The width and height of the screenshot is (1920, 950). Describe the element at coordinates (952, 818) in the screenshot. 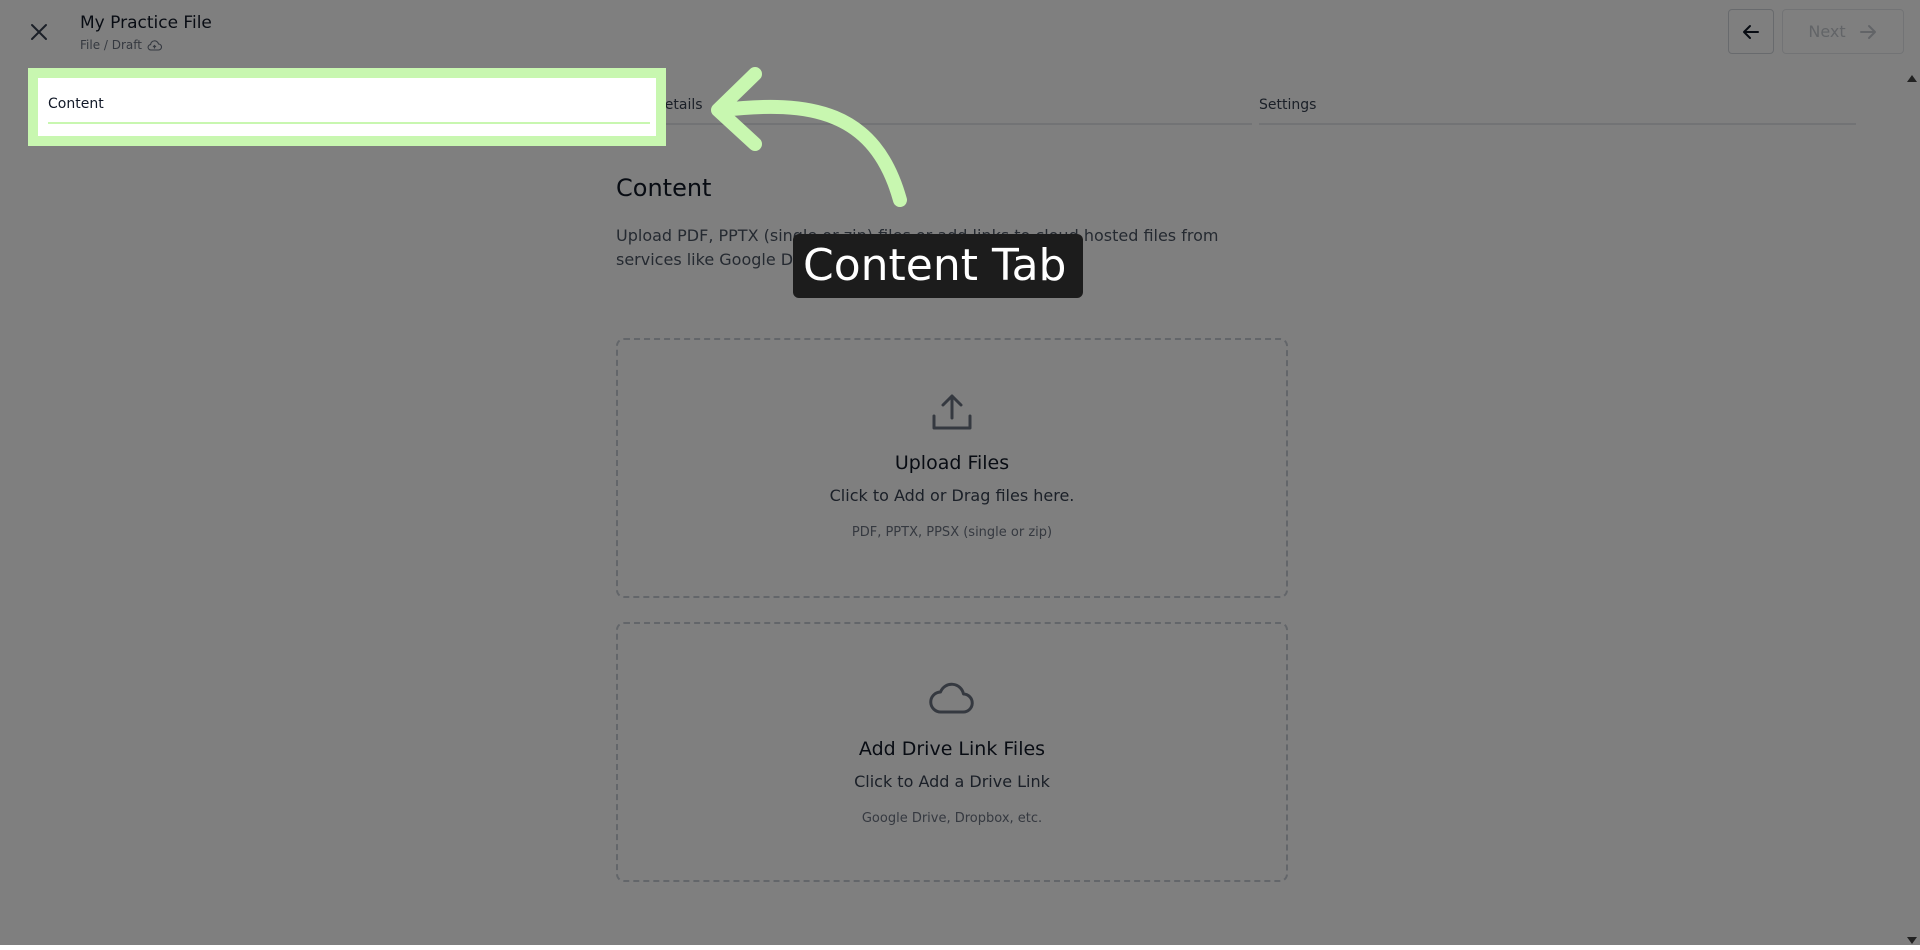

I see `drive-link-services: Google Drive, Dropbox, etc.` at that location.